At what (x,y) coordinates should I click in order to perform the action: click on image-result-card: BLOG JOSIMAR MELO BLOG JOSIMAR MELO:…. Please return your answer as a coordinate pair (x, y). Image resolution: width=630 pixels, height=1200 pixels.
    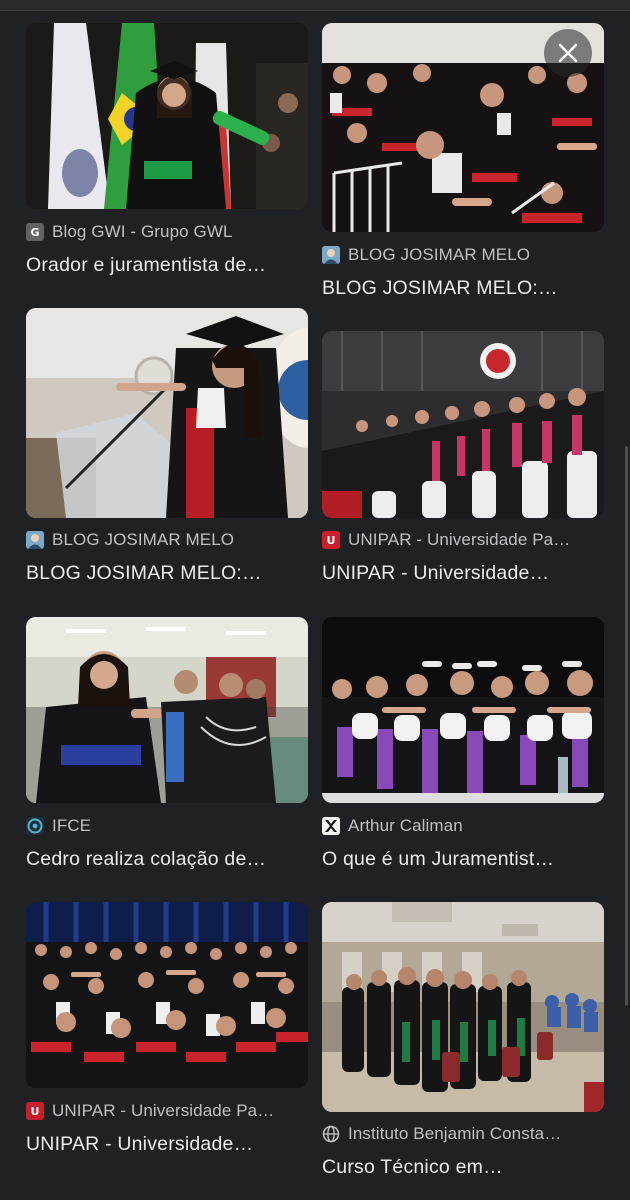
    Looking at the image, I should click on (167, 448).